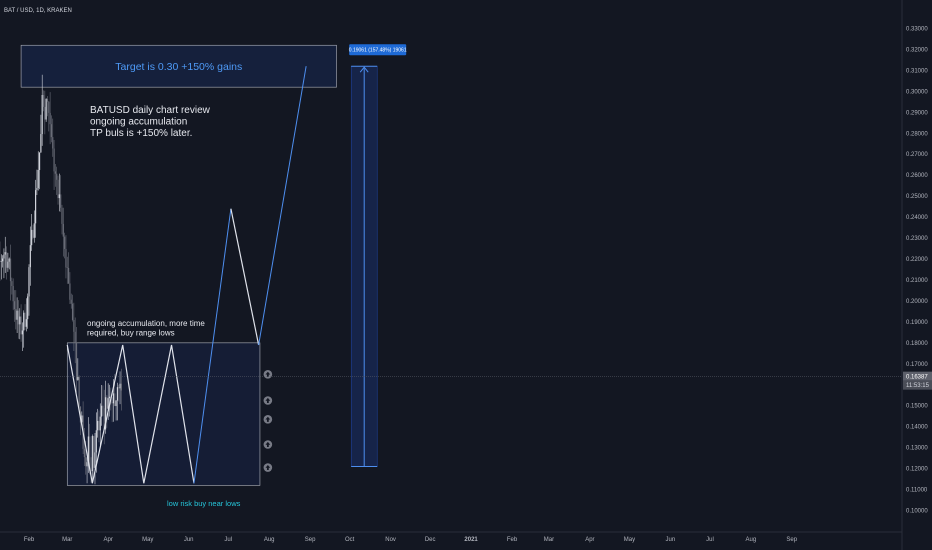  What do you see at coordinates (917, 407) in the screenshot?
I see `y-tick-label: 0.15000` at bounding box center [917, 407].